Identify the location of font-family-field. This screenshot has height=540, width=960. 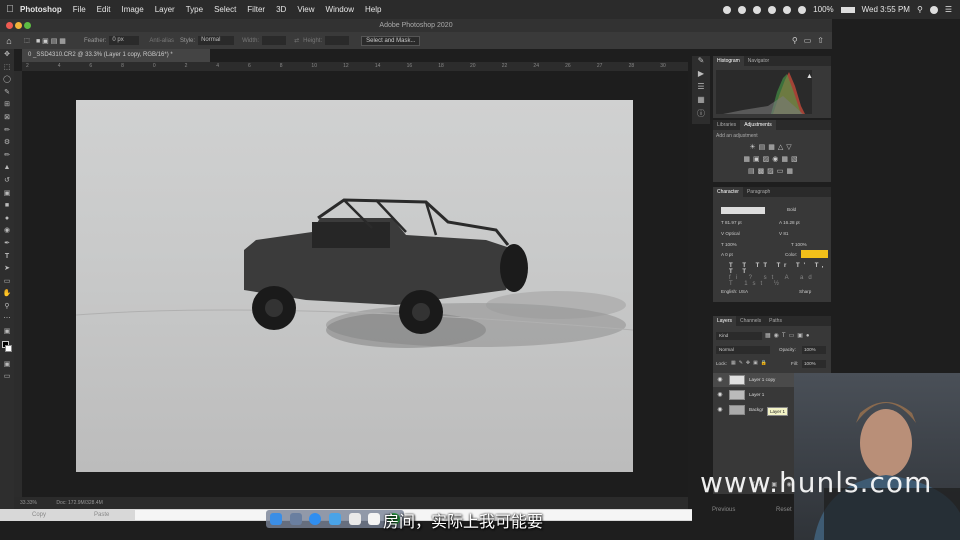
(743, 210).